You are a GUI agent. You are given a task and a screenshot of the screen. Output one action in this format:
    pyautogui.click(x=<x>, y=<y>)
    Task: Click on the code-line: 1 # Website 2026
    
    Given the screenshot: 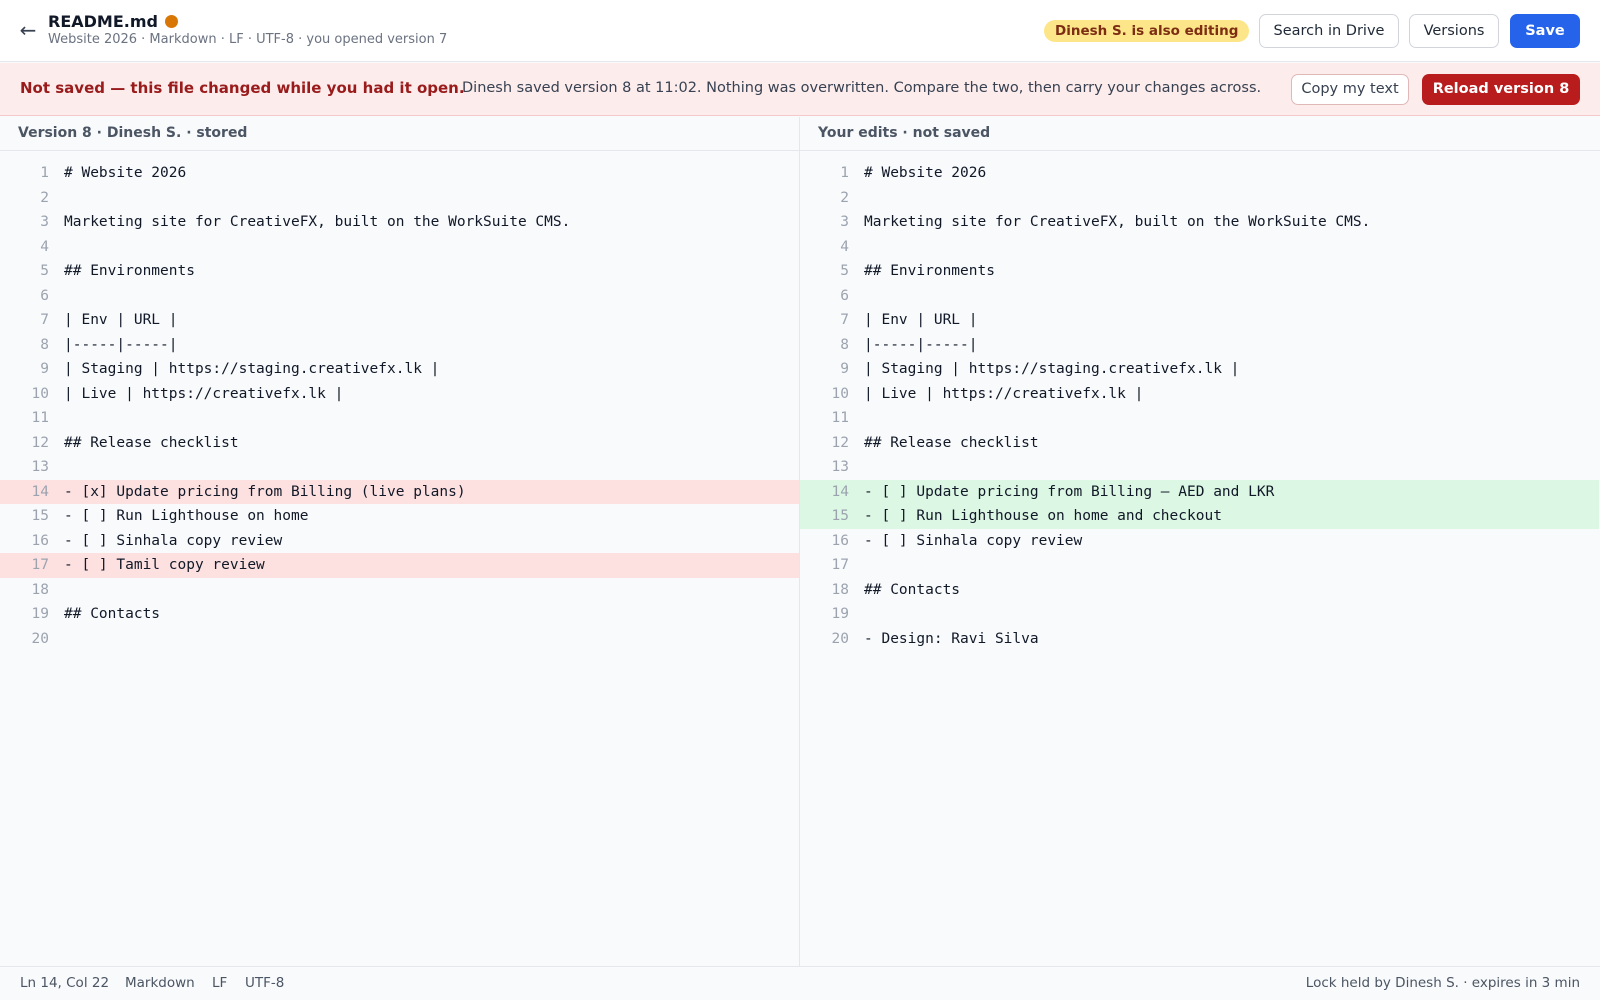 What is the action you would take?
    pyautogui.click(x=1199, y=173)
    